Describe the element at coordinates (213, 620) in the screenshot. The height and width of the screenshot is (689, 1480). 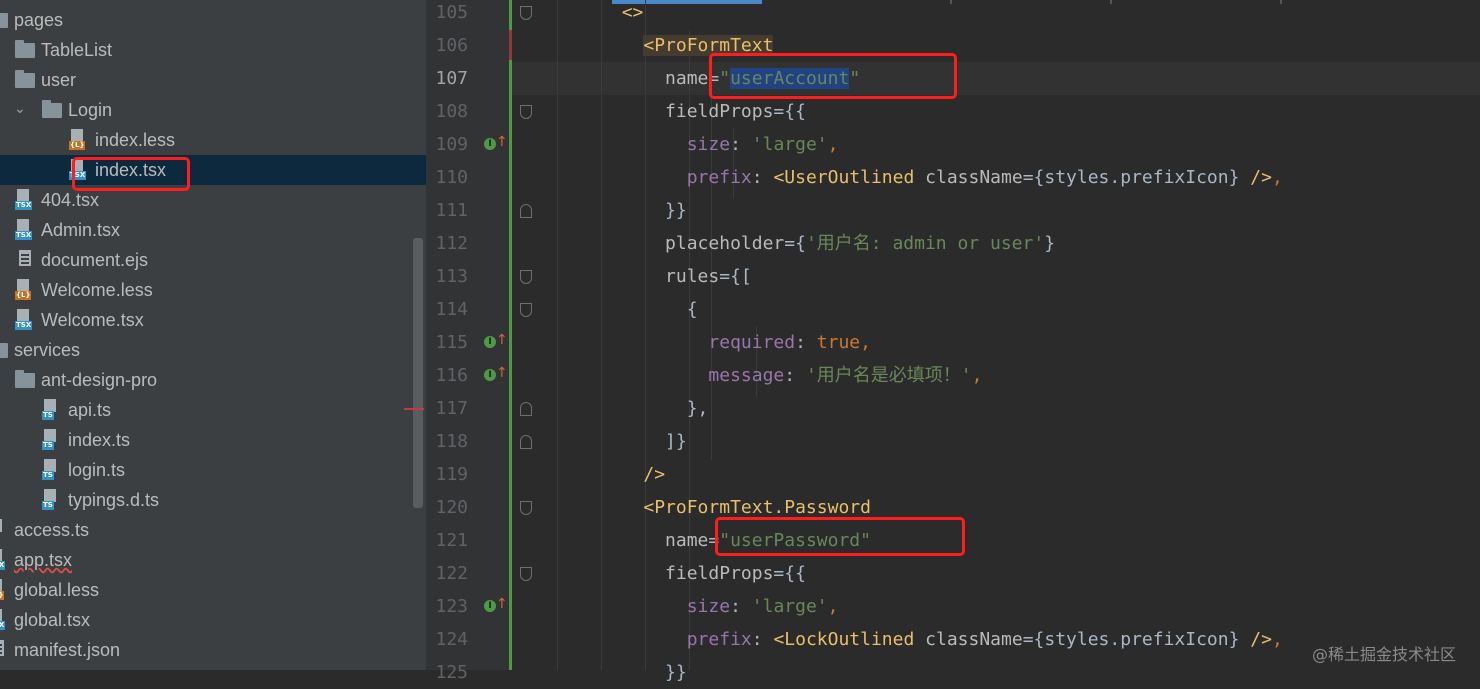
I see `tree-item-global-tsx: TSX global.tsx` at that location.